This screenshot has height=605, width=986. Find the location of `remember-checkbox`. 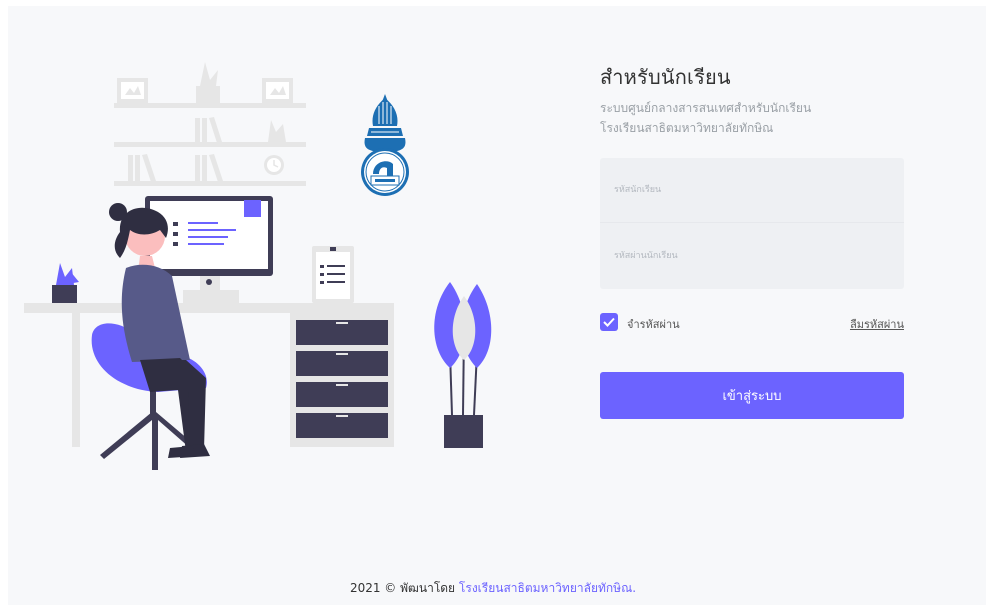

remember-checkbox is located at coordinates (609, 322).